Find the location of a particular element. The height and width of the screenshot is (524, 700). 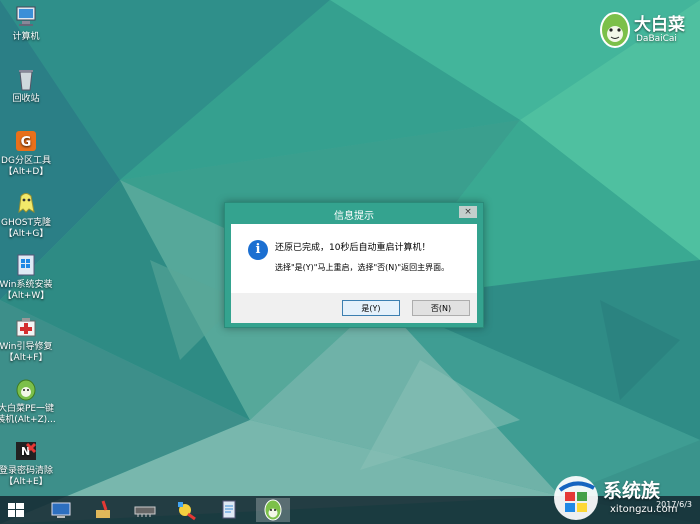

memory-chip-icon is located at coordinates (145, 511).